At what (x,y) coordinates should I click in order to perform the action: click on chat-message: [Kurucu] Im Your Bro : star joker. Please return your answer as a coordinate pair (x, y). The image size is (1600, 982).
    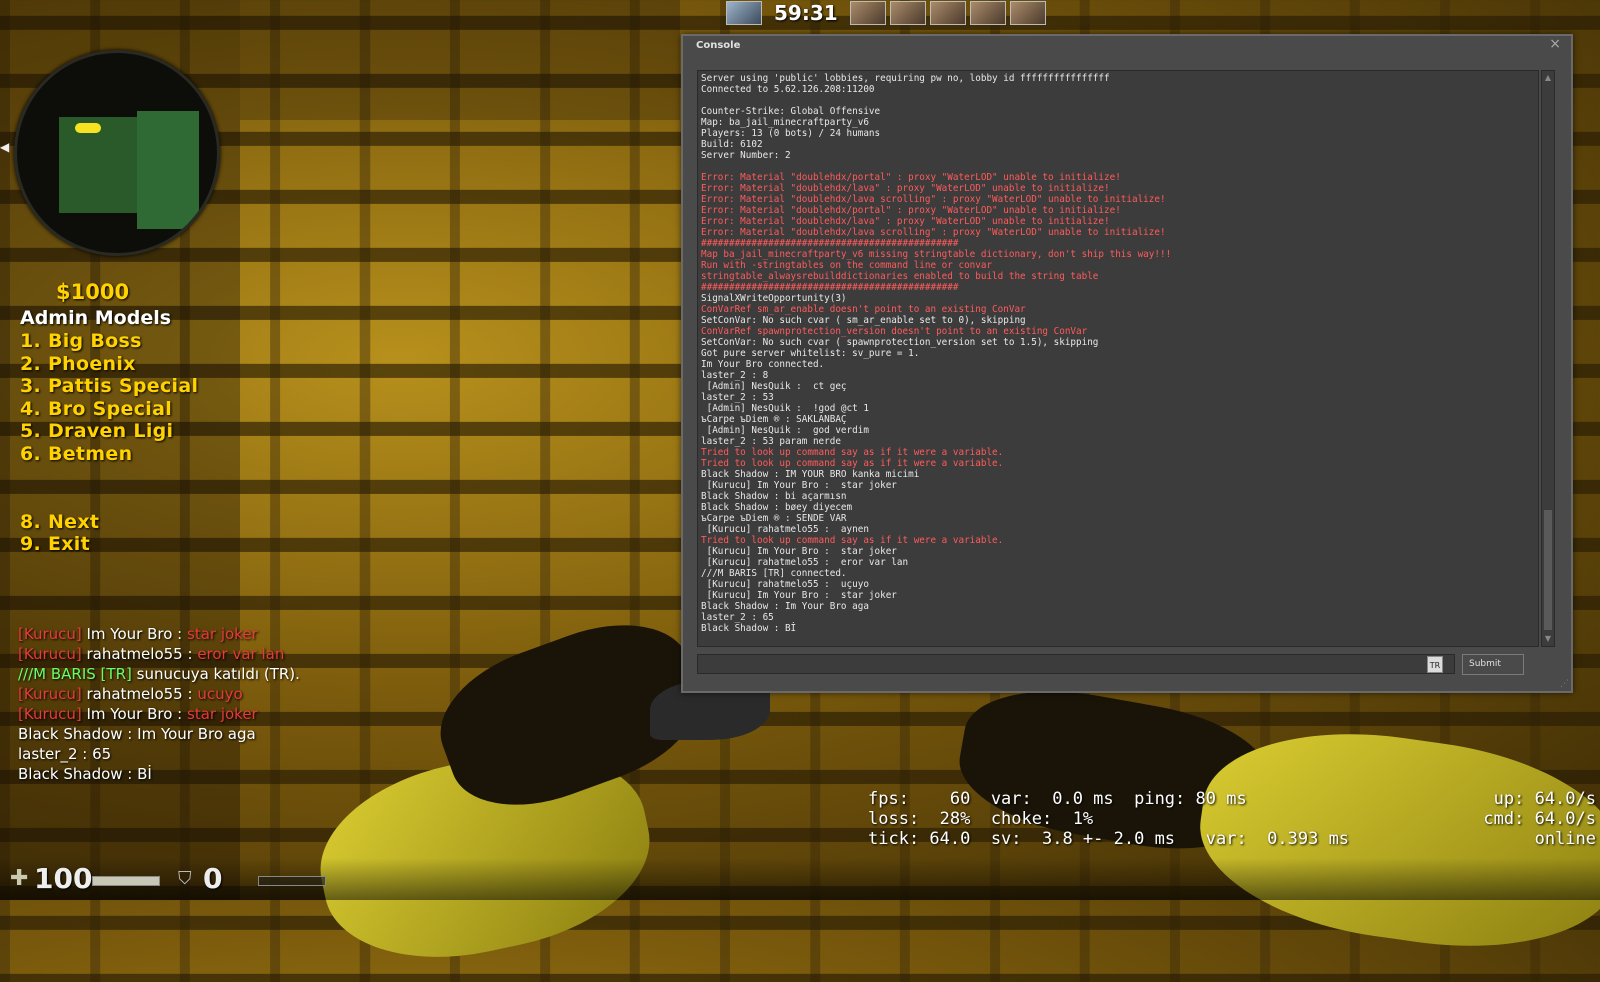
    Looking at the image, I should click on (159, 634).